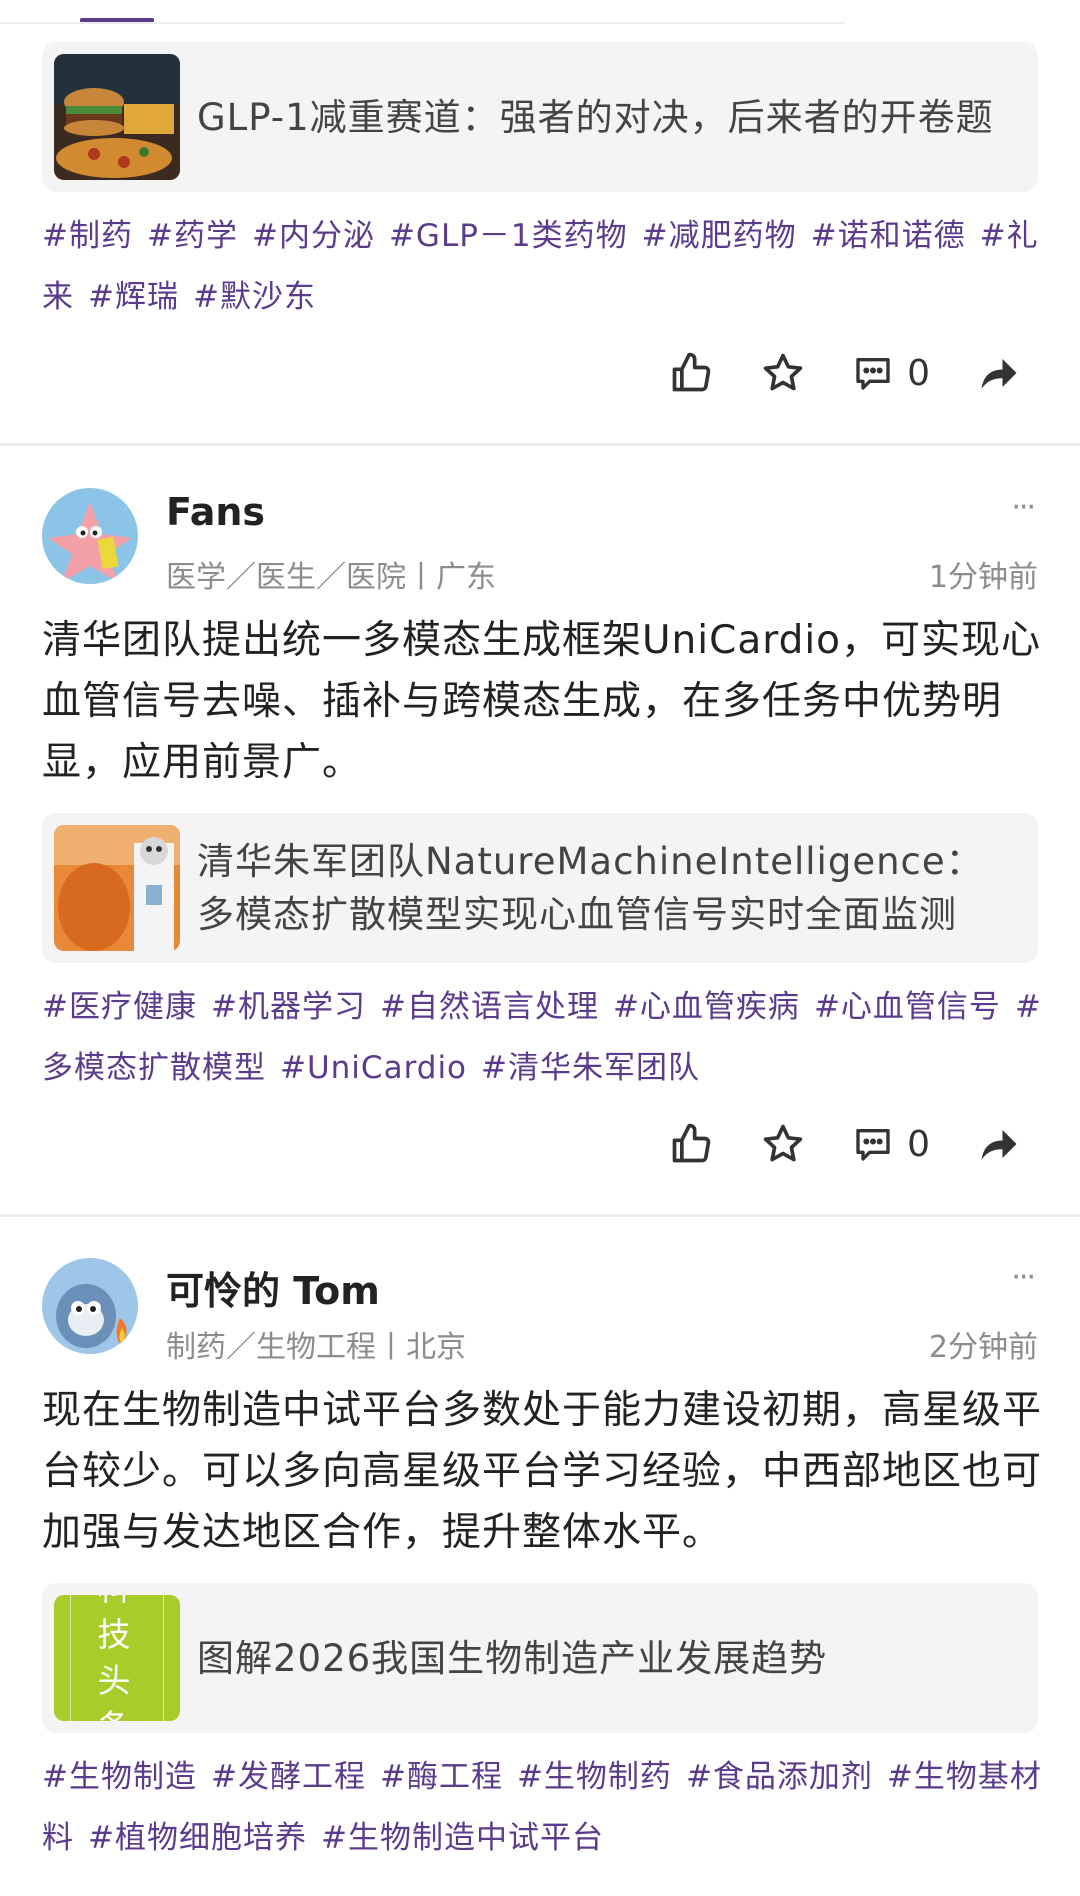 This screenshot has width=1080, height=1896. What do you see at coordinates (489, 1007) in the screenshot?
I see `tag: #自然语言处理` at bounding box center [489, 1007].